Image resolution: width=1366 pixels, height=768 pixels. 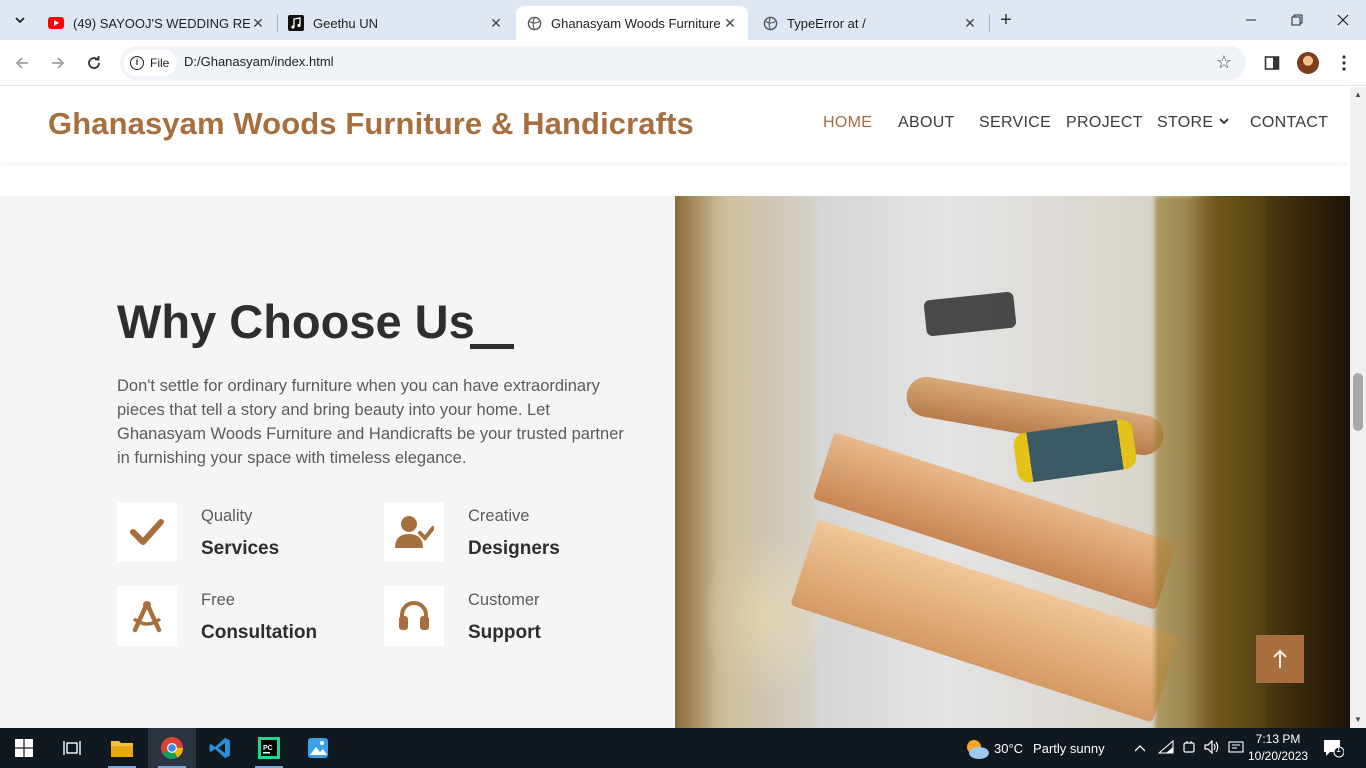 I want to click on pycharm-icon: PC, so click(x=269, y=748).